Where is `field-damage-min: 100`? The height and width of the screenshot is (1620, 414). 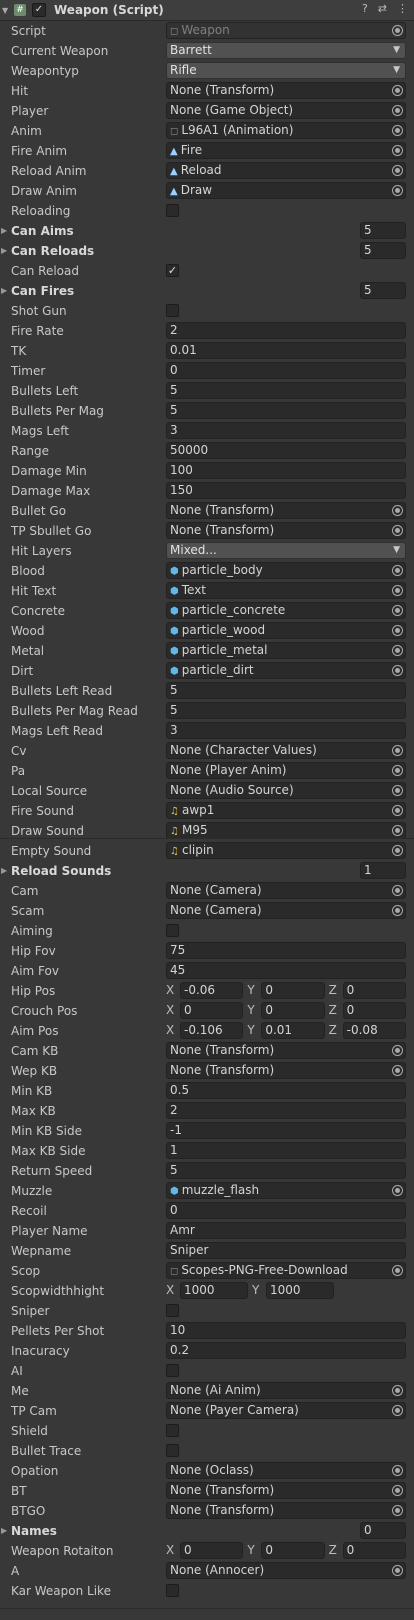 field-damage-min: 100 is located at coordinates (286, 470).